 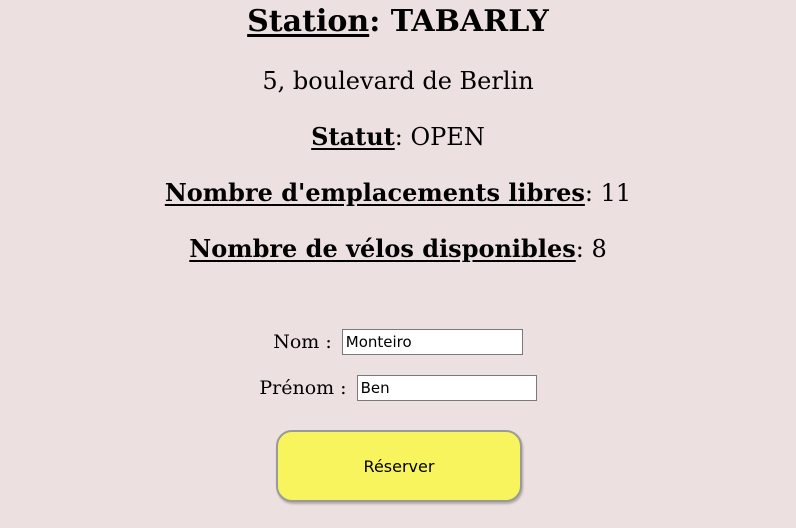 I want to click on free-slots-value: : 11, so click(x=608, y=193).